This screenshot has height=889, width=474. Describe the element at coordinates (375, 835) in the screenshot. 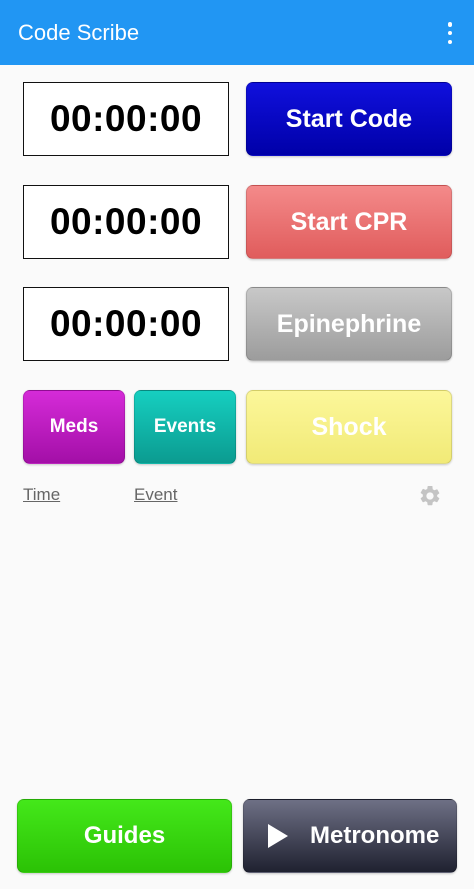

I see `metronome-label: Metronome` at that location.